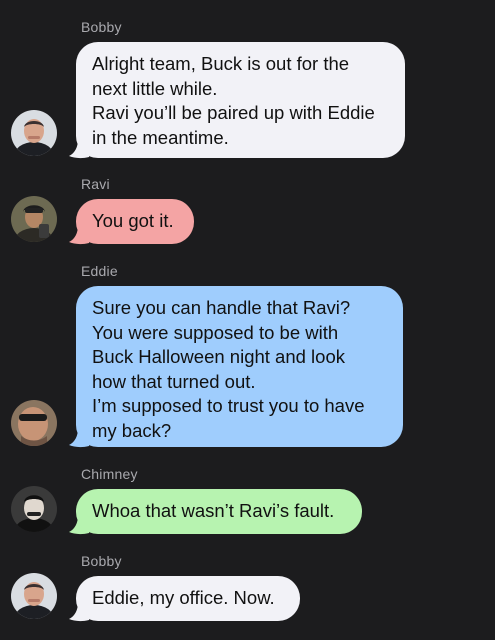 The width and height of the screenshot is (495, 640). I want to click on message-line: Whoa that wasn’t Ravi’s fault., so click(213, 510).